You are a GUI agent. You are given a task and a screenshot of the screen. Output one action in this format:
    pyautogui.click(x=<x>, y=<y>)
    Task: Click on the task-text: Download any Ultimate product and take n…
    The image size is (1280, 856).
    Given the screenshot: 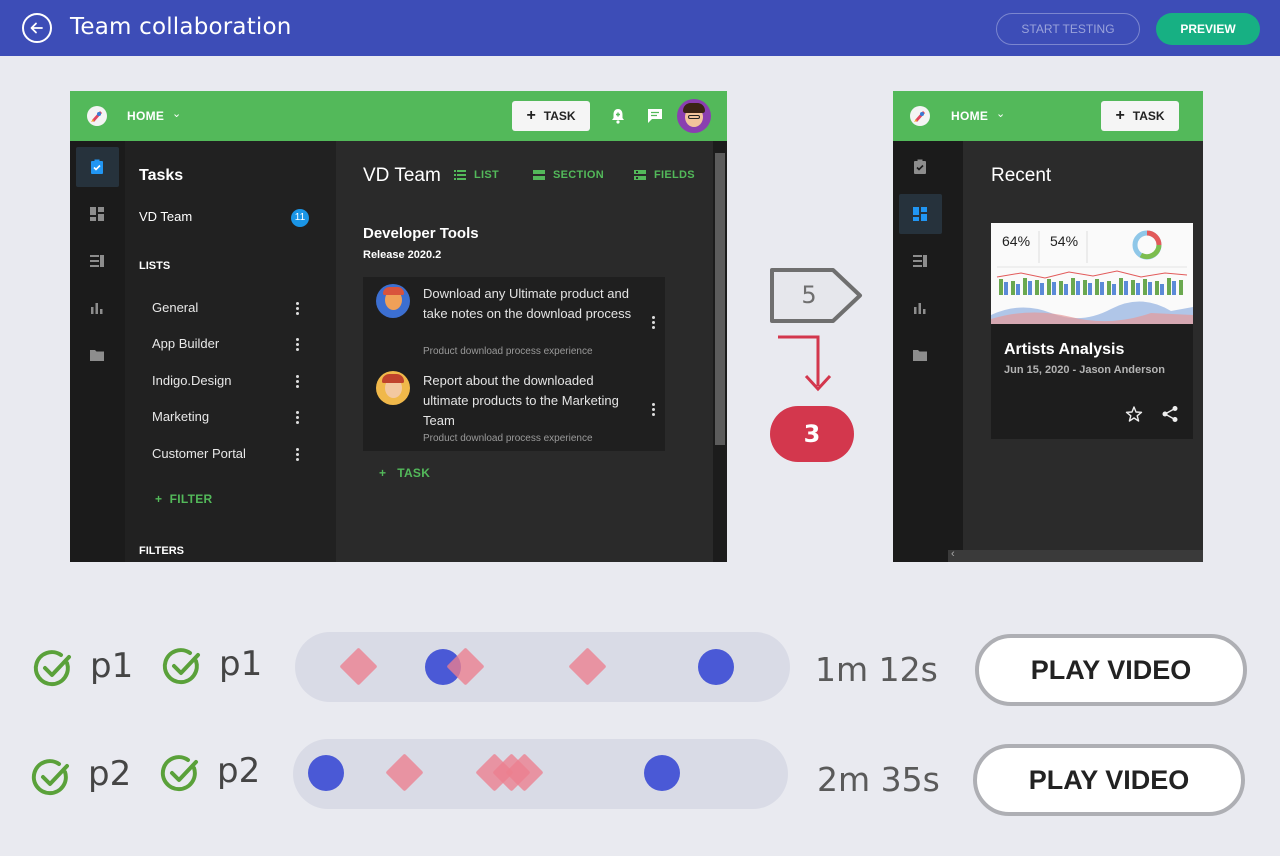 What is the action you would take?
    pyautogui.click(x=527, y=303)
    